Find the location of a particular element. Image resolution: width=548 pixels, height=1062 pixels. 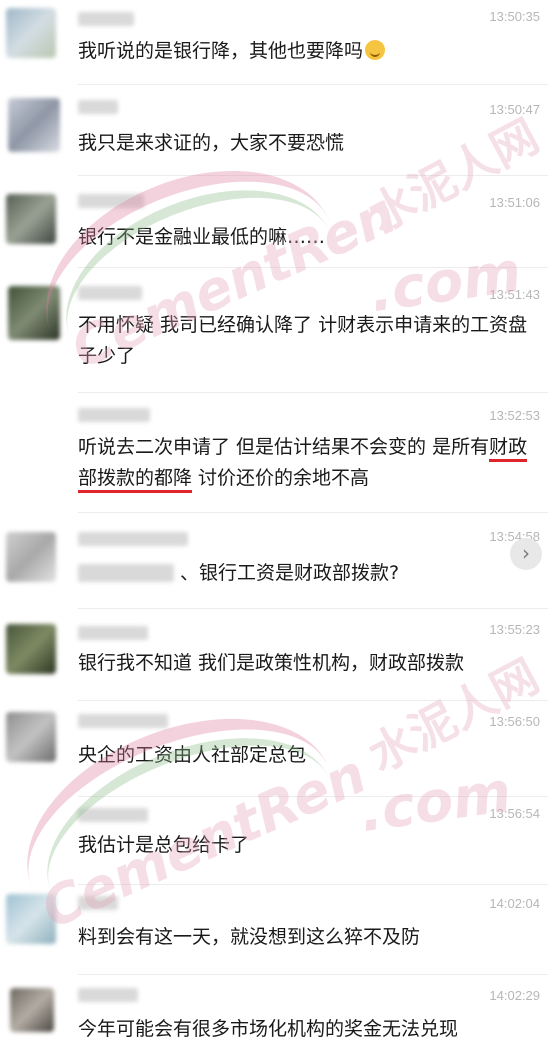

message-timestamp: 13:51:43 is located at coordinates (514, 294).